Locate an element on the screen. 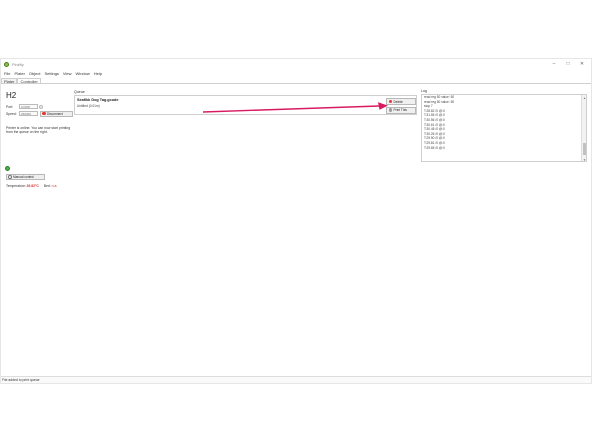 Image resolution: width=592 pixels, height=444 pixels. maximize-button: □ is located at coordinates (568, 64).